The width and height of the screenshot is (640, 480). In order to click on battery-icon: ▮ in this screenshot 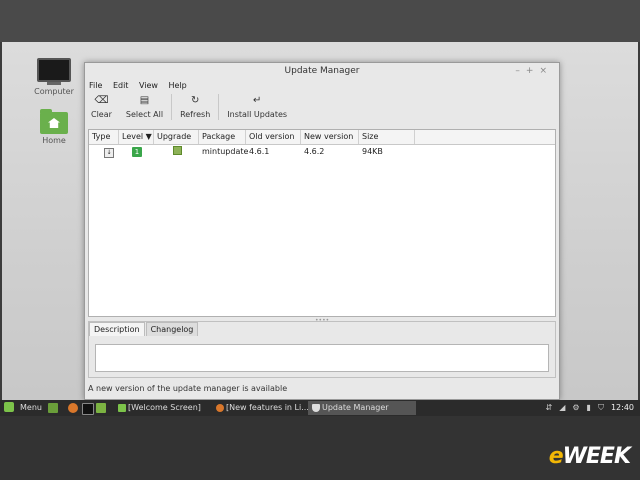, I will do `click(589, 408)`.